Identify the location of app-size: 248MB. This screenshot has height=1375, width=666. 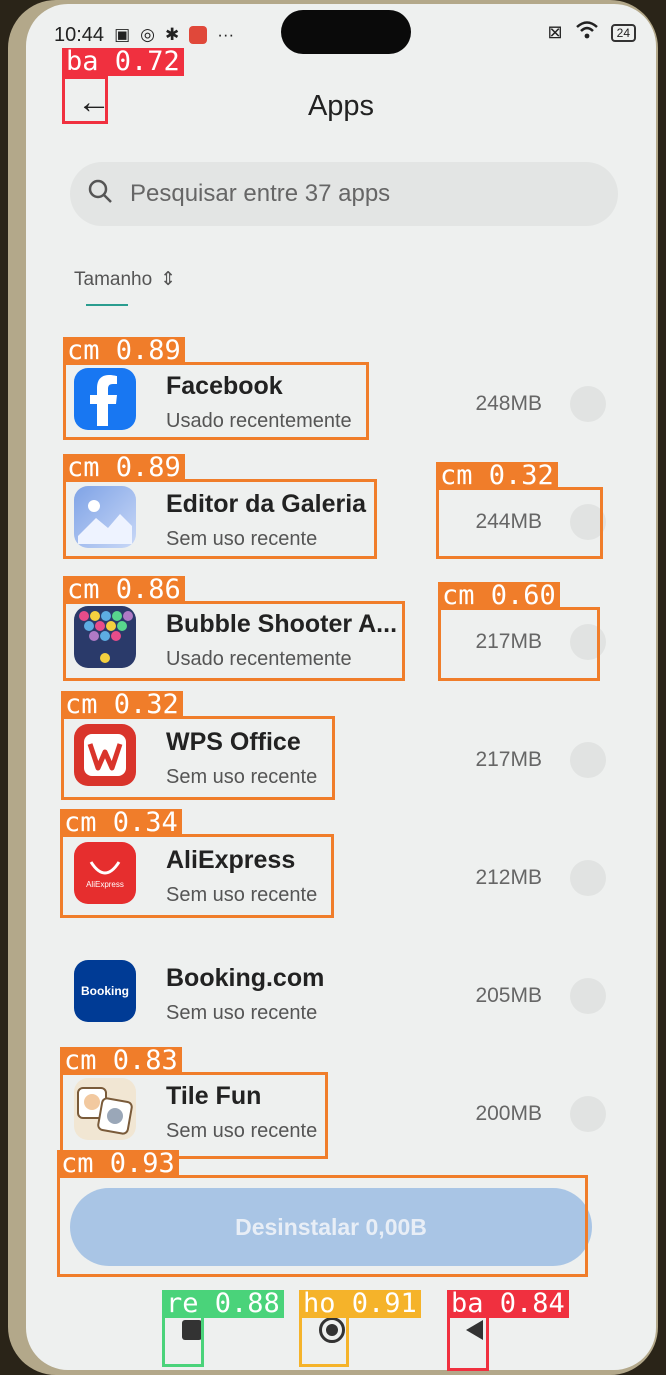
(508, 403).